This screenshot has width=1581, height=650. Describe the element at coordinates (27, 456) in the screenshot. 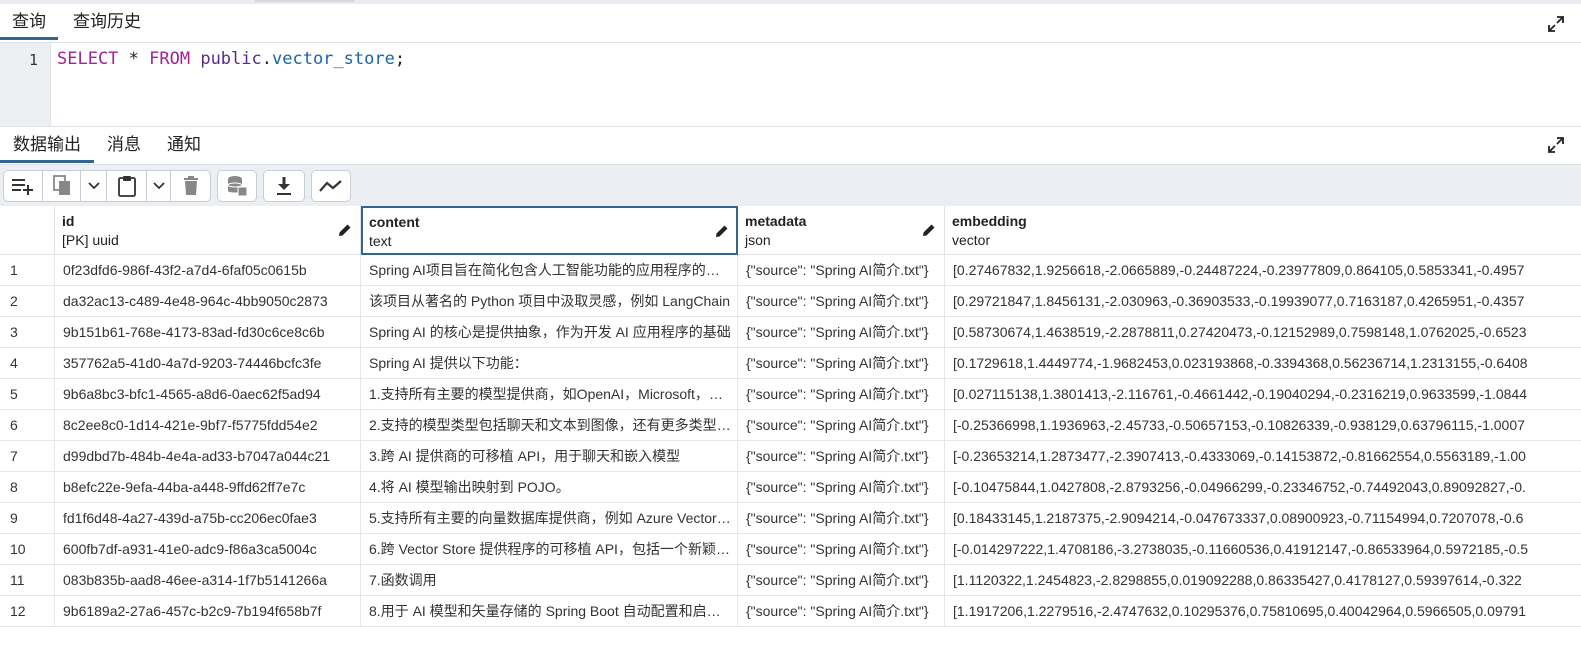

I see `row-number-cell: 7` at that location.